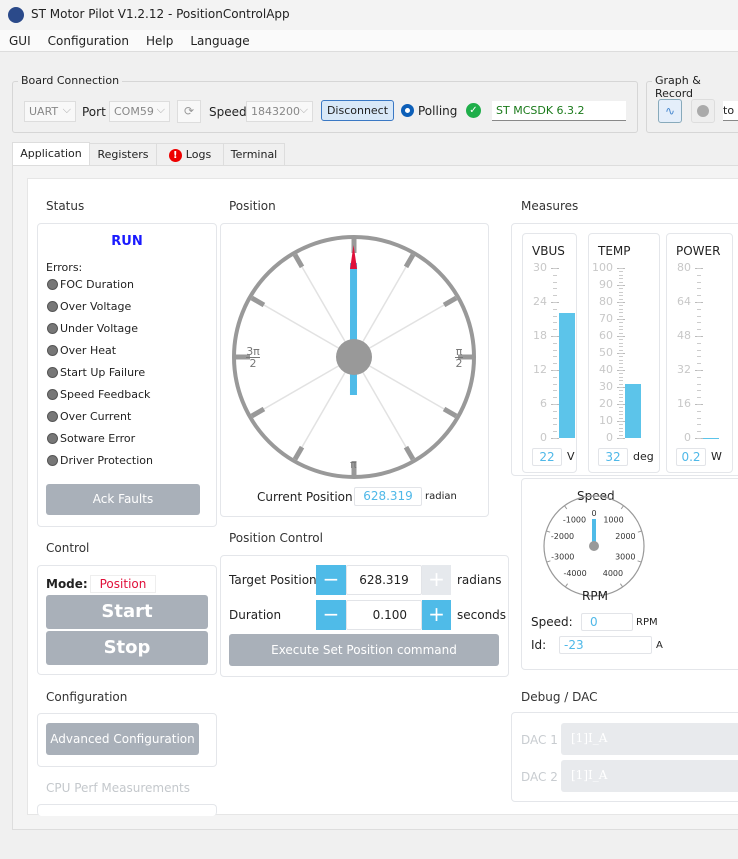  Describe the element at coordinates (103, 372) in the screenshot. I see `error-item: Start Up Failure` at that location.